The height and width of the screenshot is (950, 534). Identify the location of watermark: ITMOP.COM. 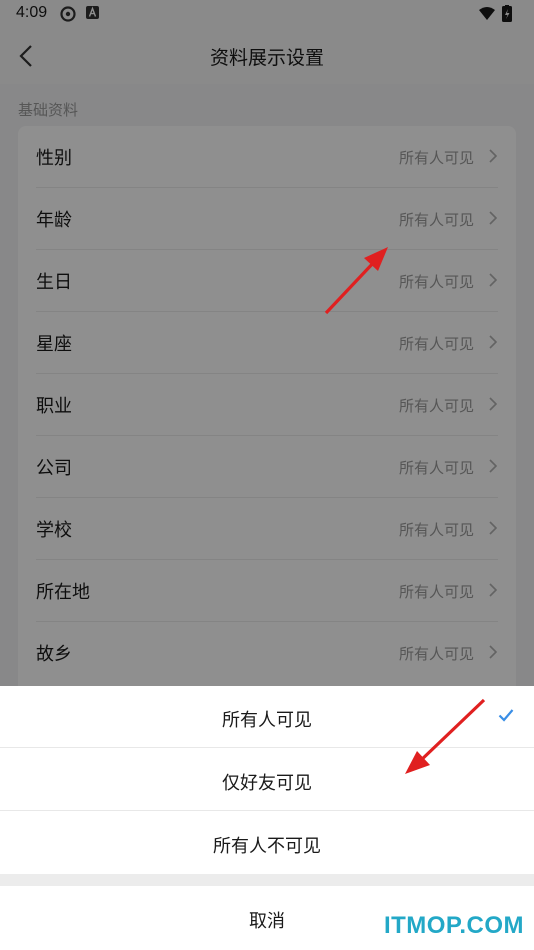
(453, 925).